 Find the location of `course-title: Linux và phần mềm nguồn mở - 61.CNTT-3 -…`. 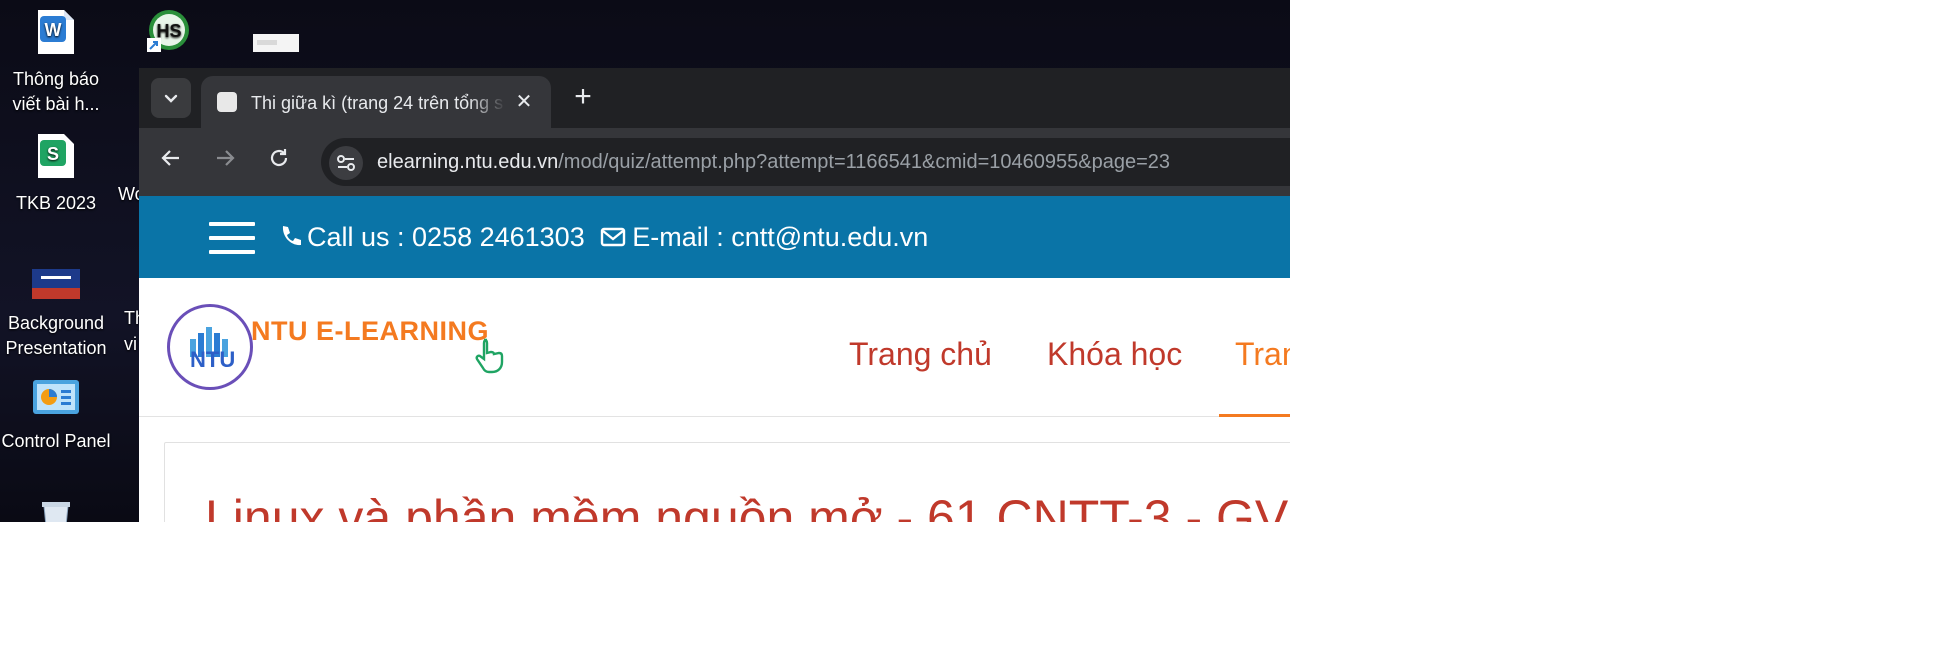

course-title: Linux và phần mềm nguồn mở - 61.CNTT-3 -… is located at coordinates (747, 506).